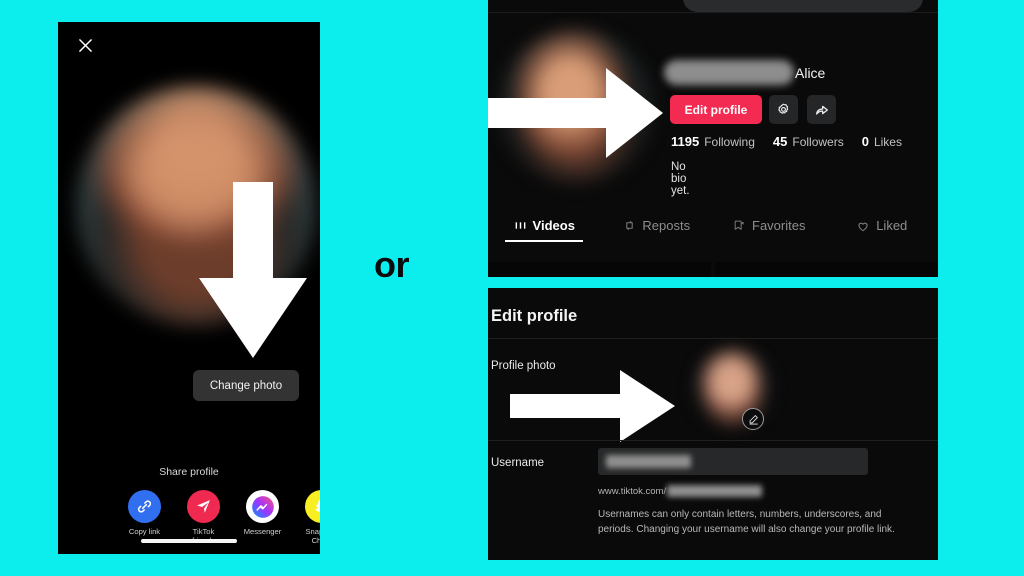  Describe the element at coordinates (753, 419) in the screenshot. I see `pencil-icon` at that location.